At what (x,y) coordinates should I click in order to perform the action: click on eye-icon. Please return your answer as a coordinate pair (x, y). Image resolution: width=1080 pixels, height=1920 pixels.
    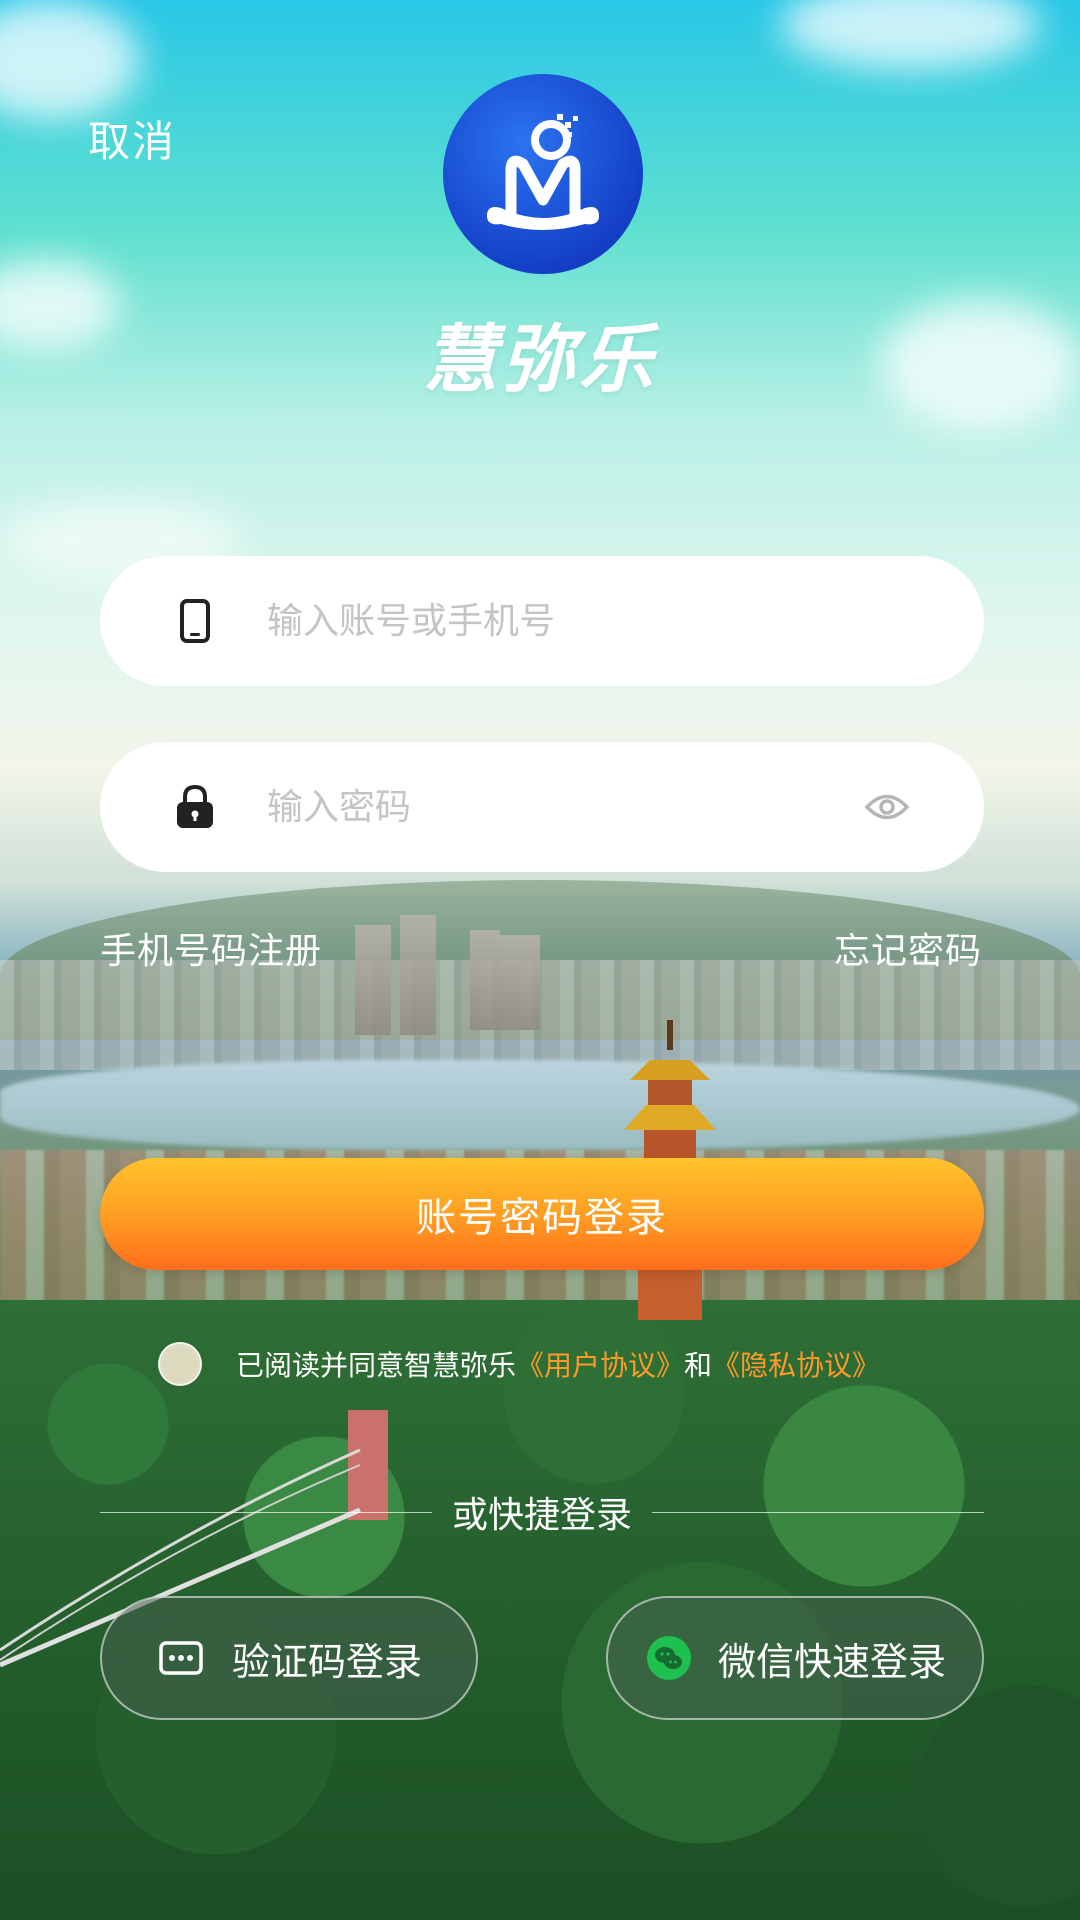
    Looking at the image, I should click on (887, 807).